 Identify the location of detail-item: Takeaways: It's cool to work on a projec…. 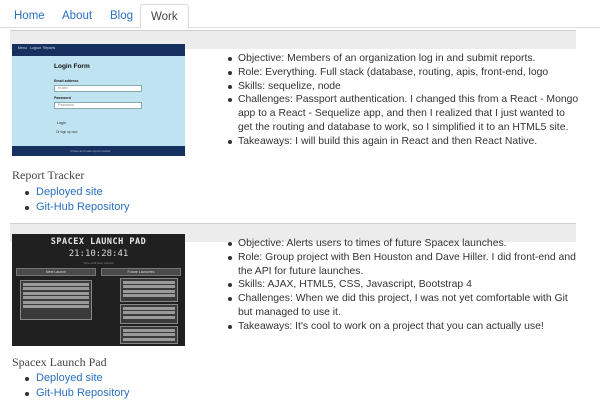
(404, 327).